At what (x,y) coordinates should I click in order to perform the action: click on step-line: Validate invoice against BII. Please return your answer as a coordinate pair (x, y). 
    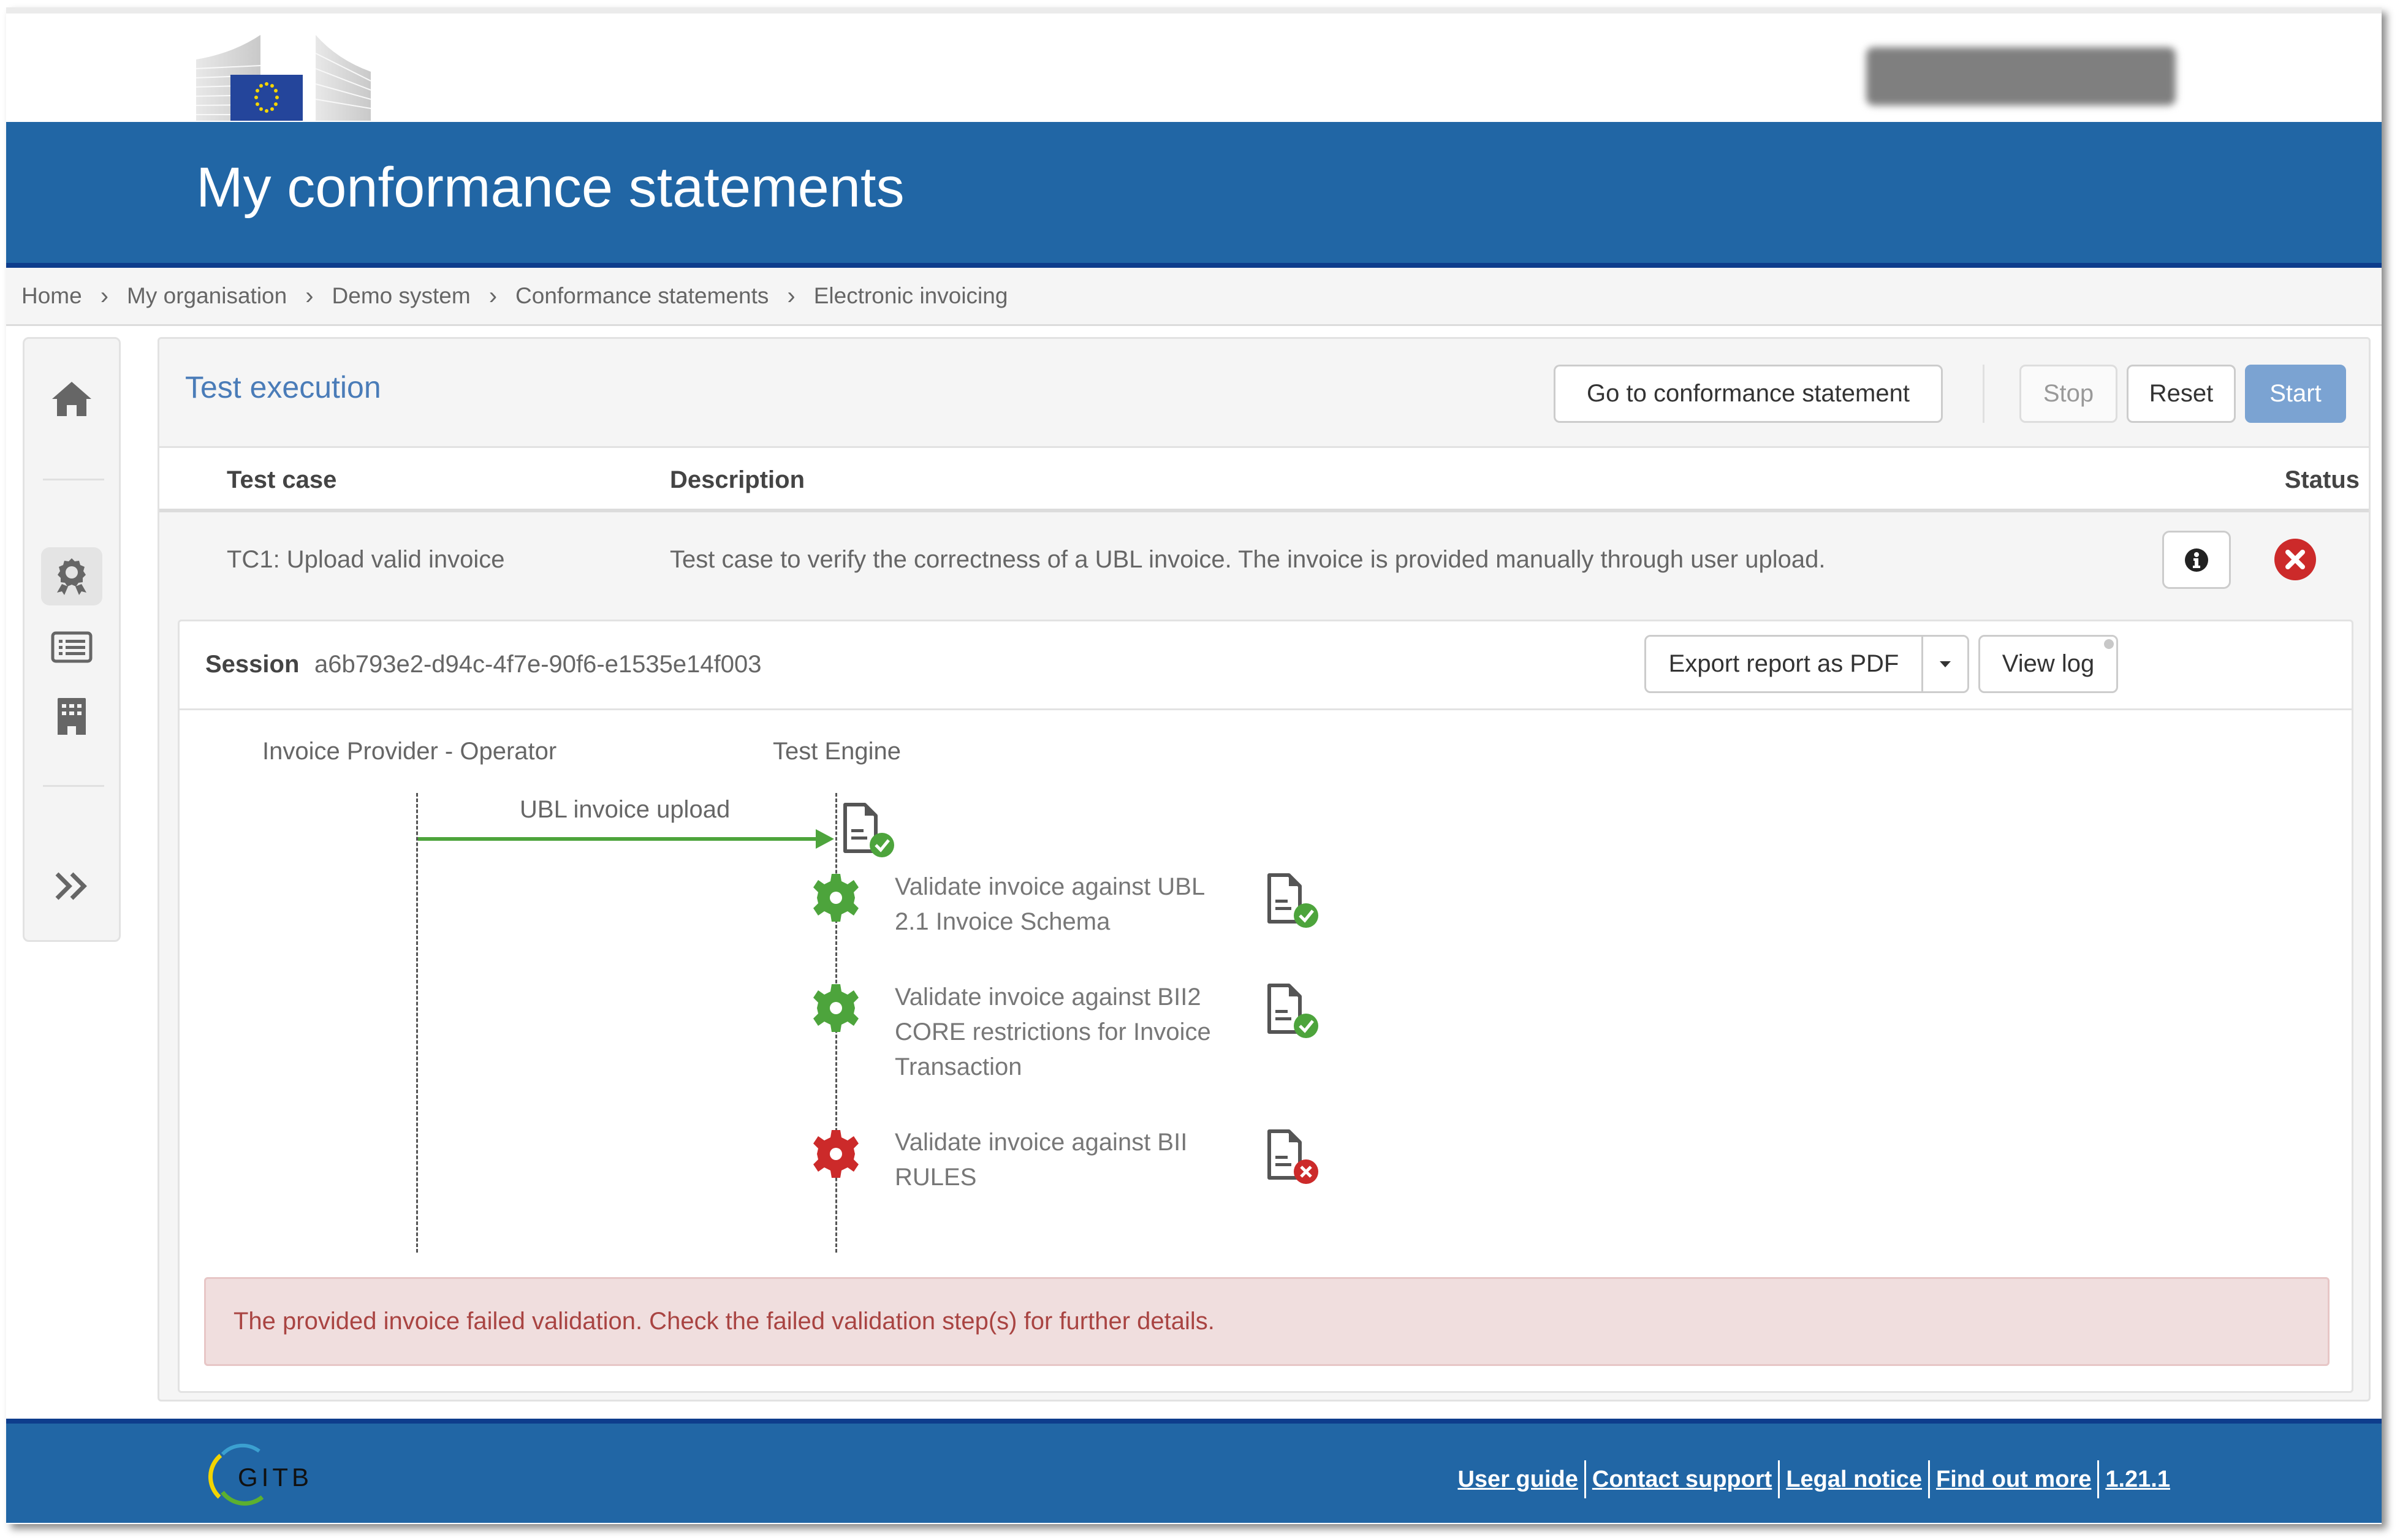
    Looking at the image, I should click on (1041, 1142).